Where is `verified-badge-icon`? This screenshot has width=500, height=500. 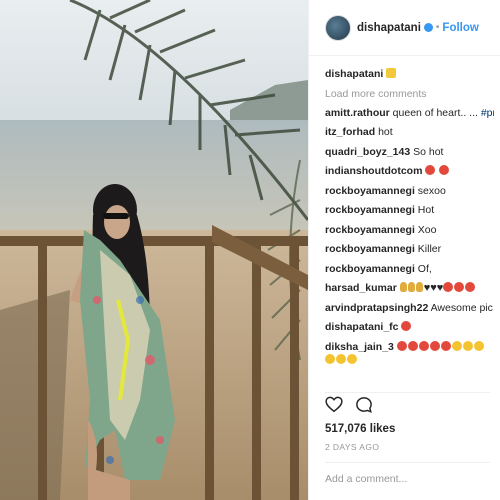
verified-badge-icon is located at coordinates (428, 27).